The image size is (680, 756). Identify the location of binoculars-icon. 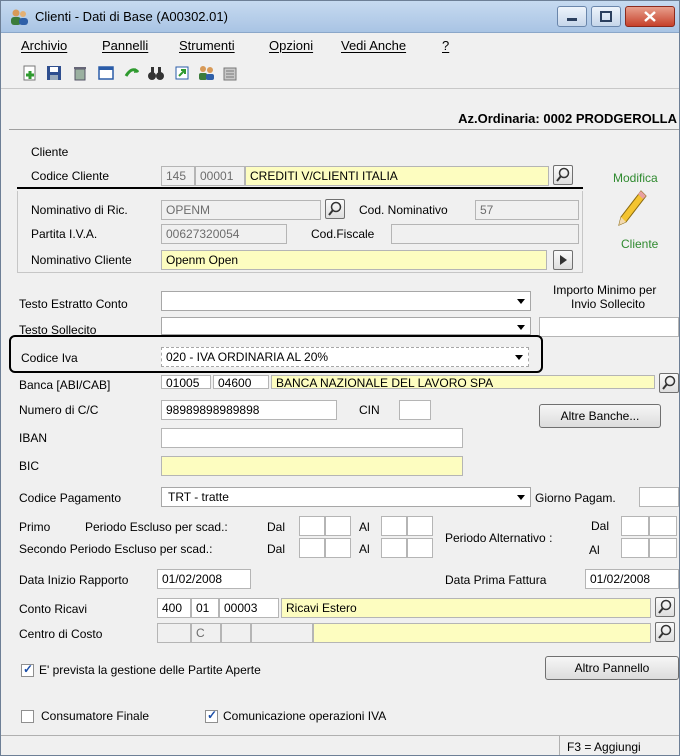
(156, 73).